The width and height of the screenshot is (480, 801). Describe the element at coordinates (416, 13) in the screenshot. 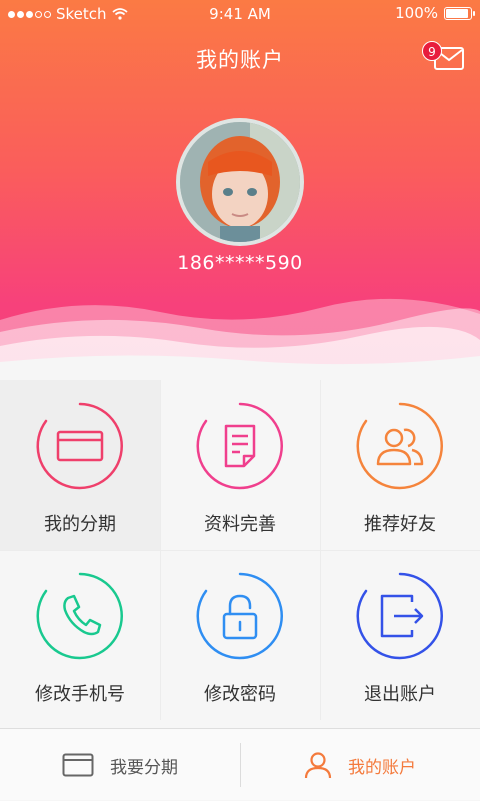

I see `battery-percent: 100%` at that location.